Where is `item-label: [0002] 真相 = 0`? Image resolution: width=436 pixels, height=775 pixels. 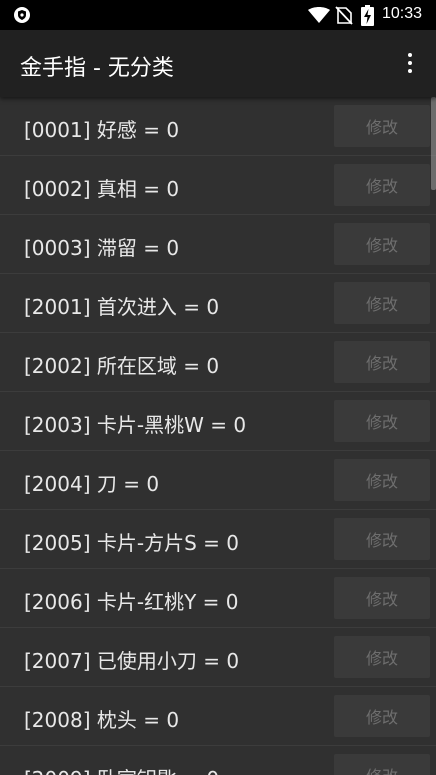
item-label: [0002] 真相 = 0 is located at coordinates (102, 189).